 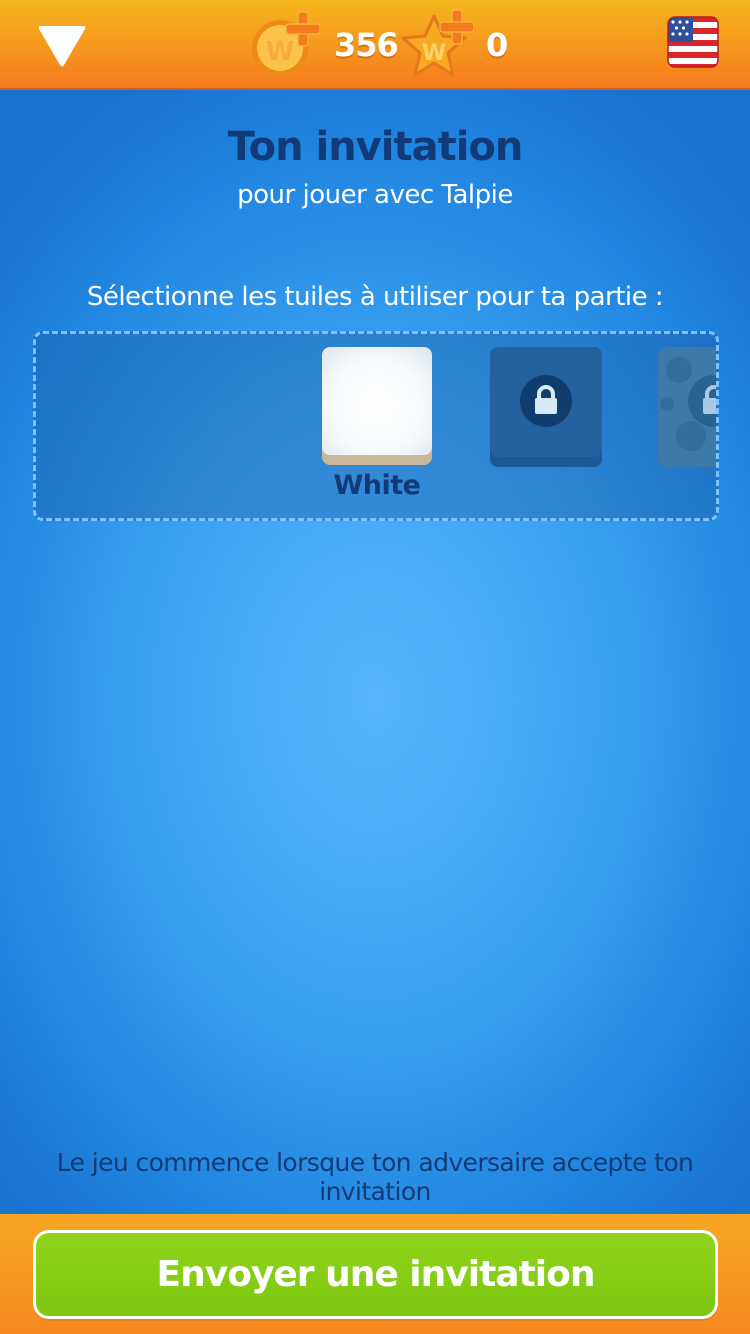 I want to click on page-title: Ton invitation, so click(x=375, y=147).